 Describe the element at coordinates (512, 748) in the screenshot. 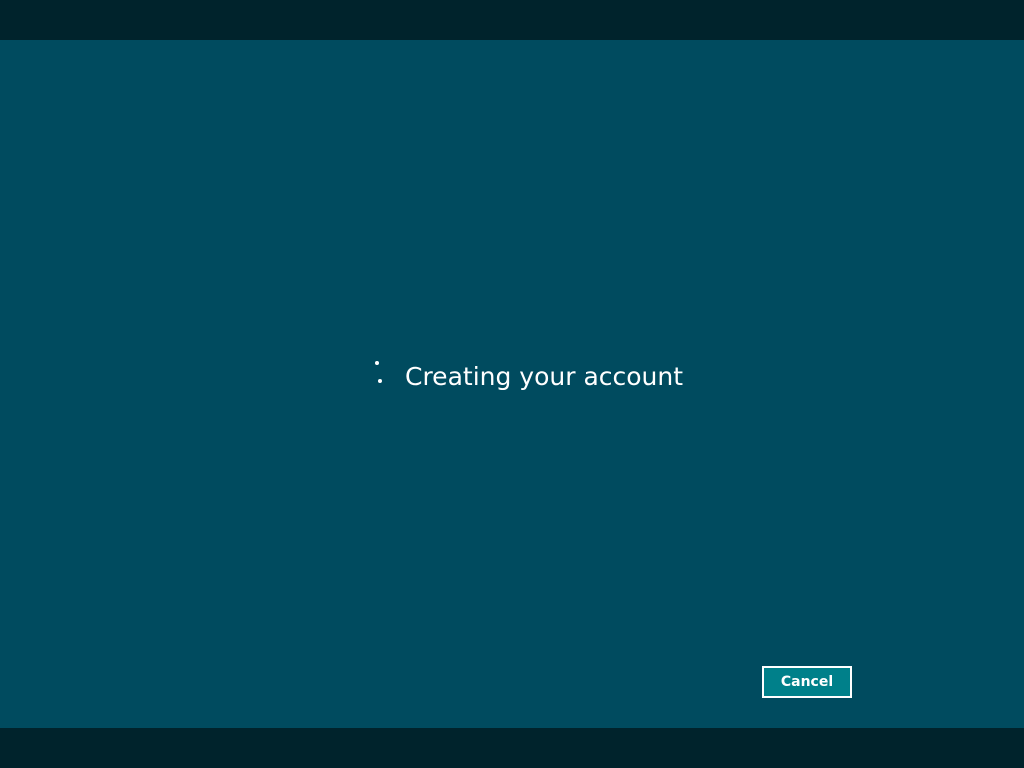

I see `bottom-frame-bar` at that location.